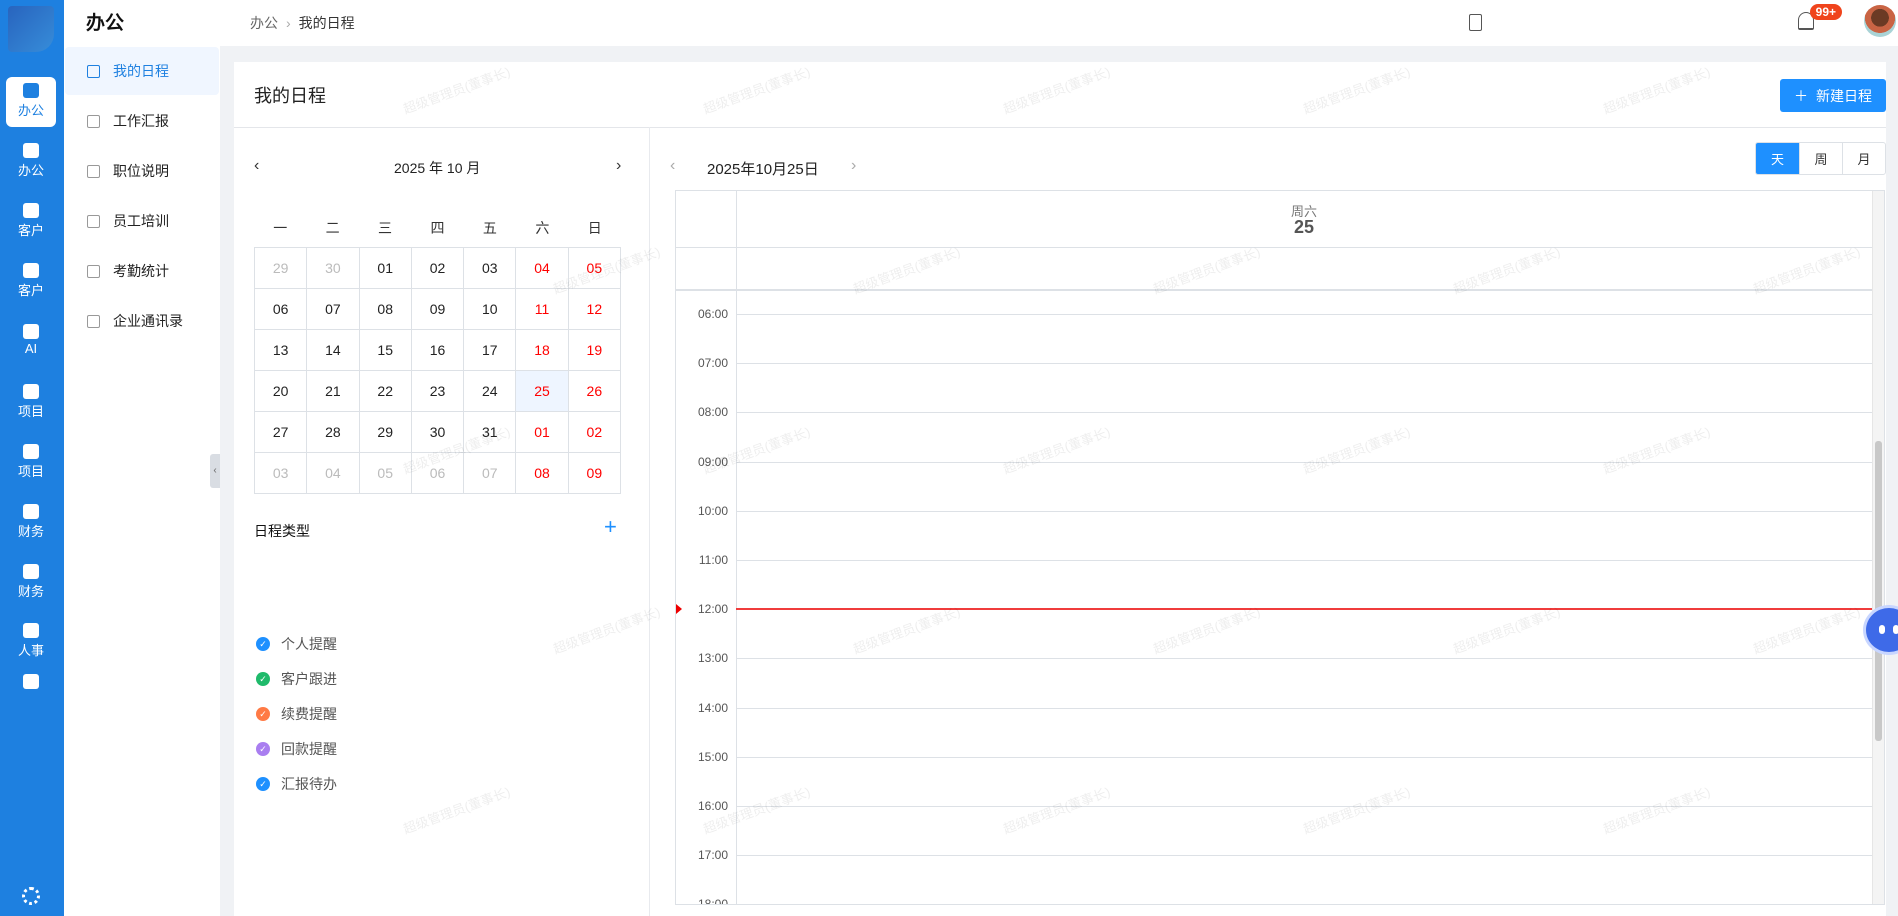  Describe the element at coordinates (594, 391) in the screenshot. I see `calendar-day: 26` at that location.